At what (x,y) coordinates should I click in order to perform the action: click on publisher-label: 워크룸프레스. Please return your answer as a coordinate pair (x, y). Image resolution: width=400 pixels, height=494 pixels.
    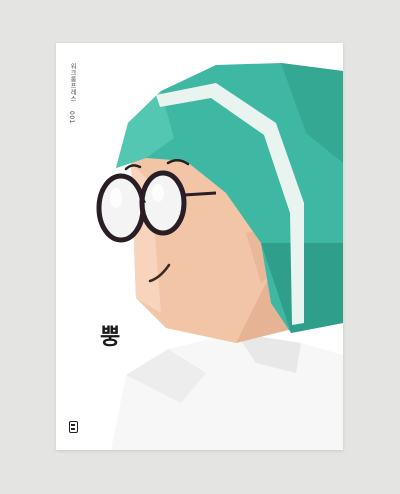
    Looking at the image, I should click on (72, 82).